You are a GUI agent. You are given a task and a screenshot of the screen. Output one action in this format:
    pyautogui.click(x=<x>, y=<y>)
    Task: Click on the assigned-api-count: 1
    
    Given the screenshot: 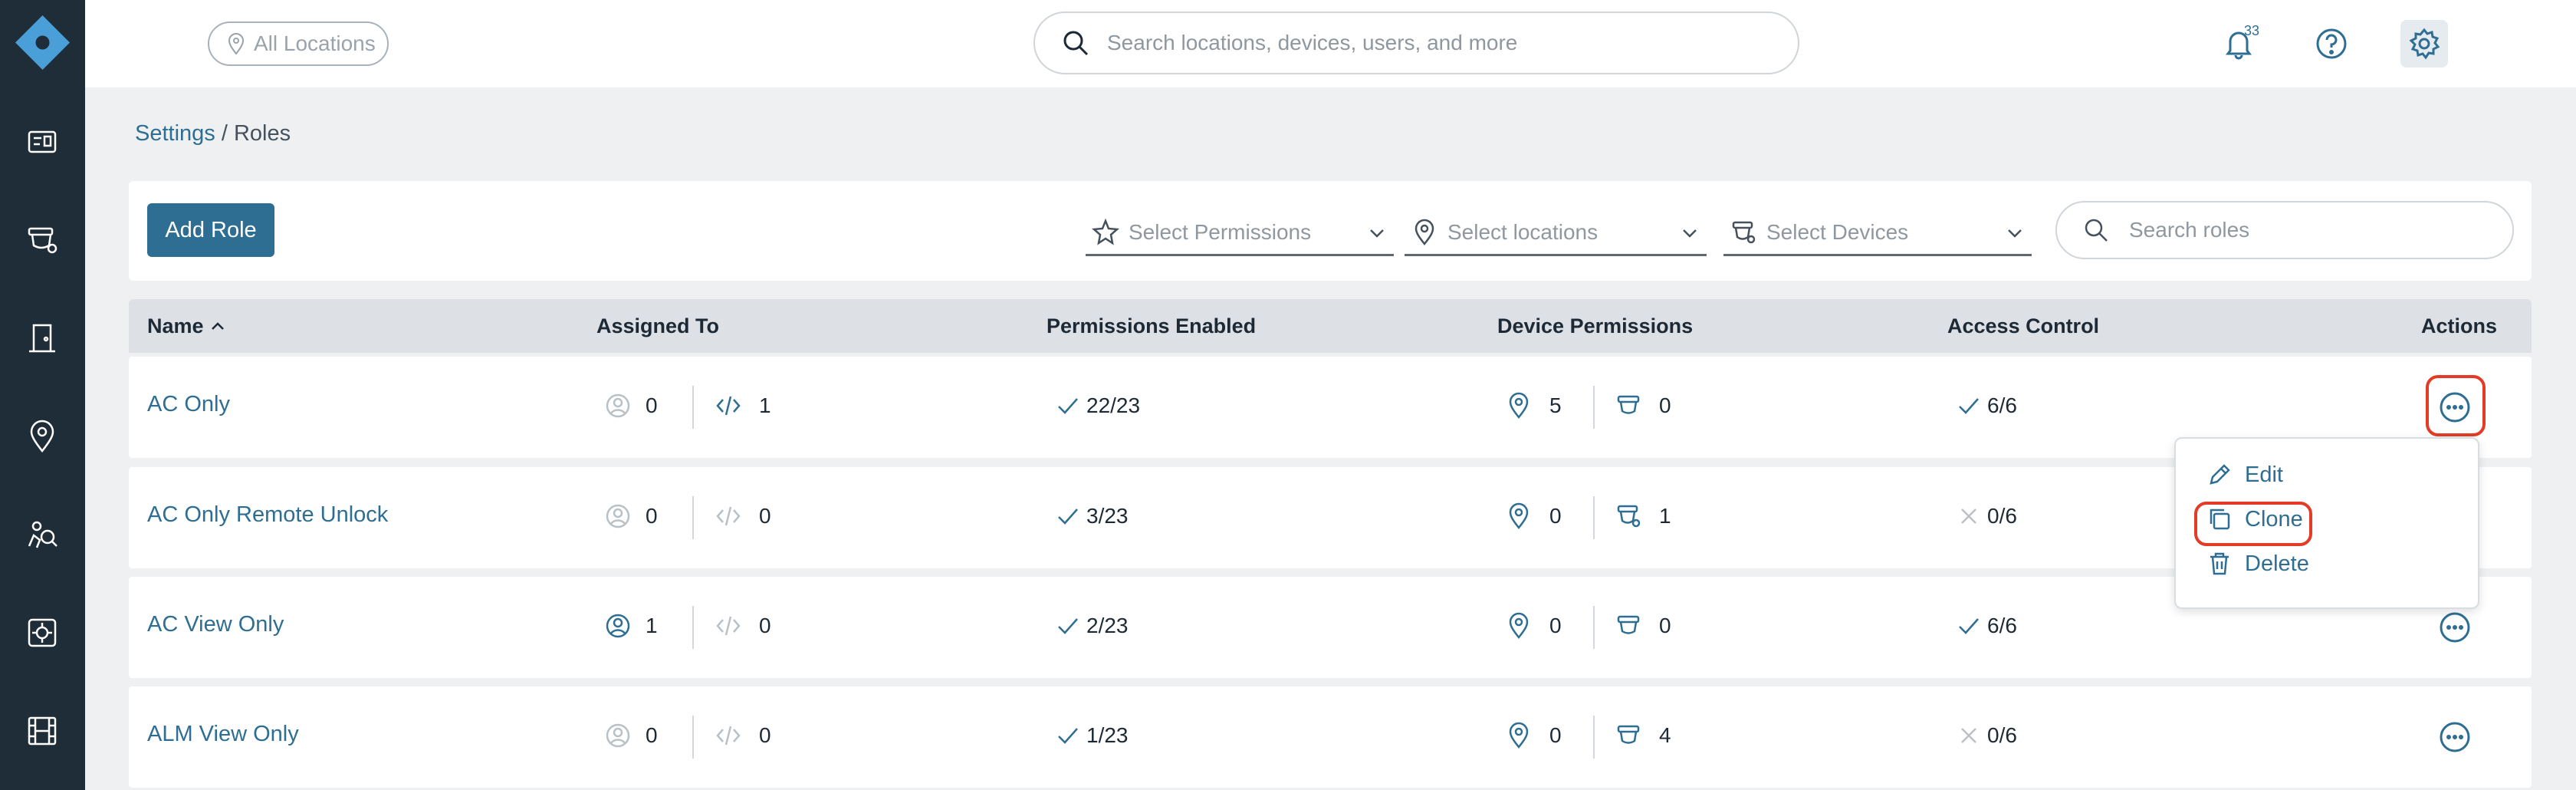 What is the action you would take?
    pyautogui.click(x=765, y=405)
    